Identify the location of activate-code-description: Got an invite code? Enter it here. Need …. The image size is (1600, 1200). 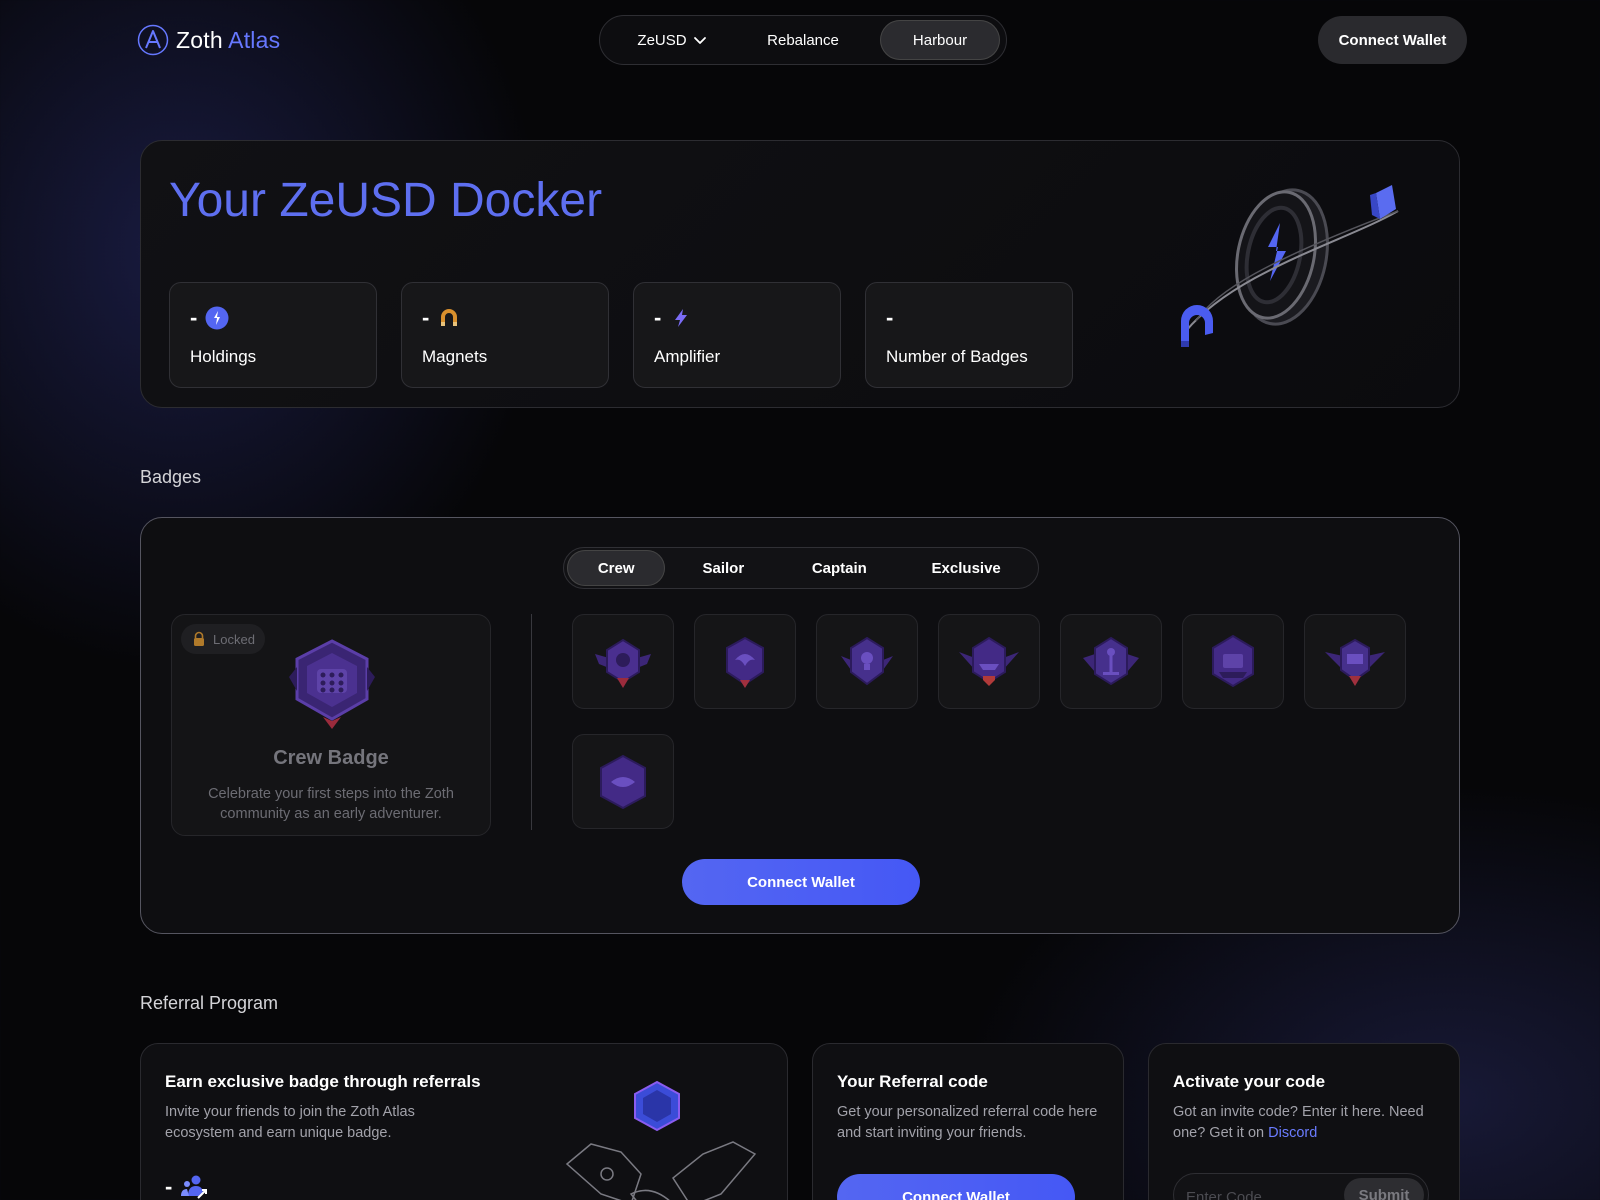
(1307, 1123).